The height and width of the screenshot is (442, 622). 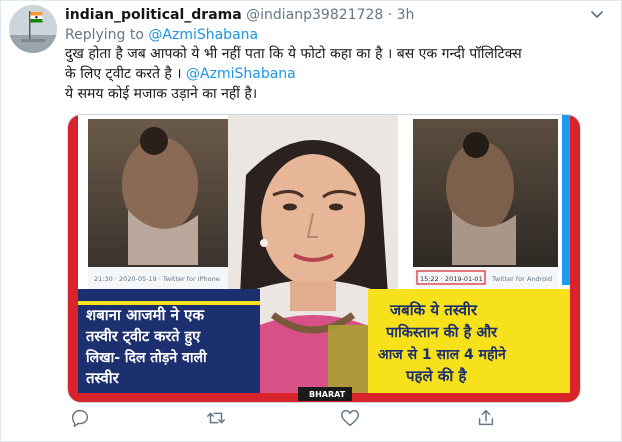 I want to click on retweet-icon, so click(x=216, y=418).